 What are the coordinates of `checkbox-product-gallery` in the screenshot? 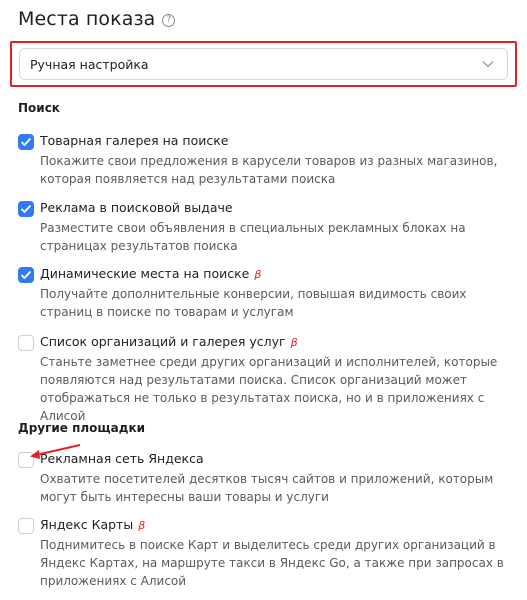 It's located at (26, 142).